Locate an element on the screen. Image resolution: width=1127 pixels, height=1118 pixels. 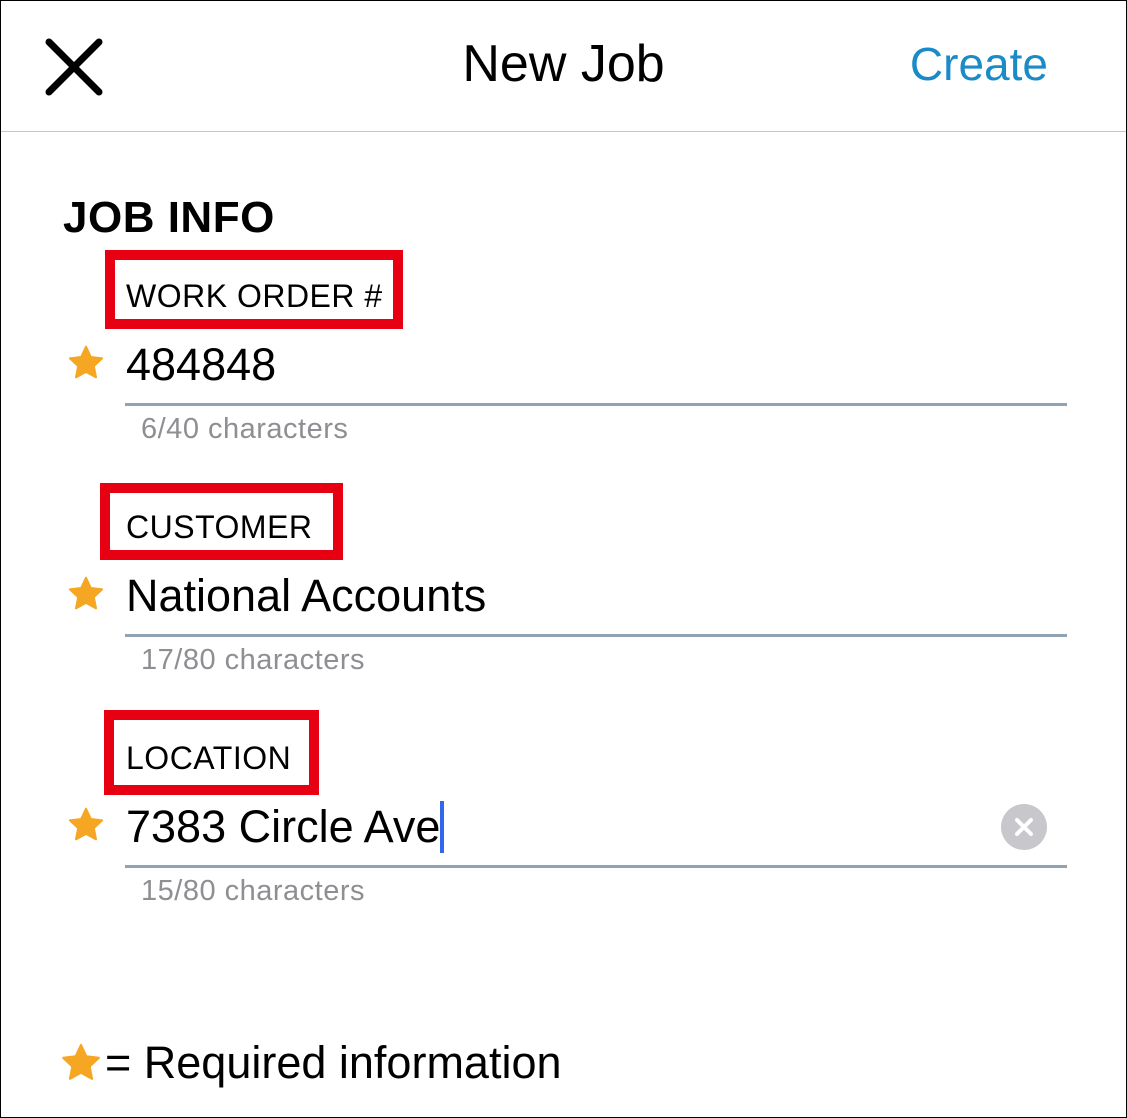
clear-icon is located at coordinates (1024, 827).